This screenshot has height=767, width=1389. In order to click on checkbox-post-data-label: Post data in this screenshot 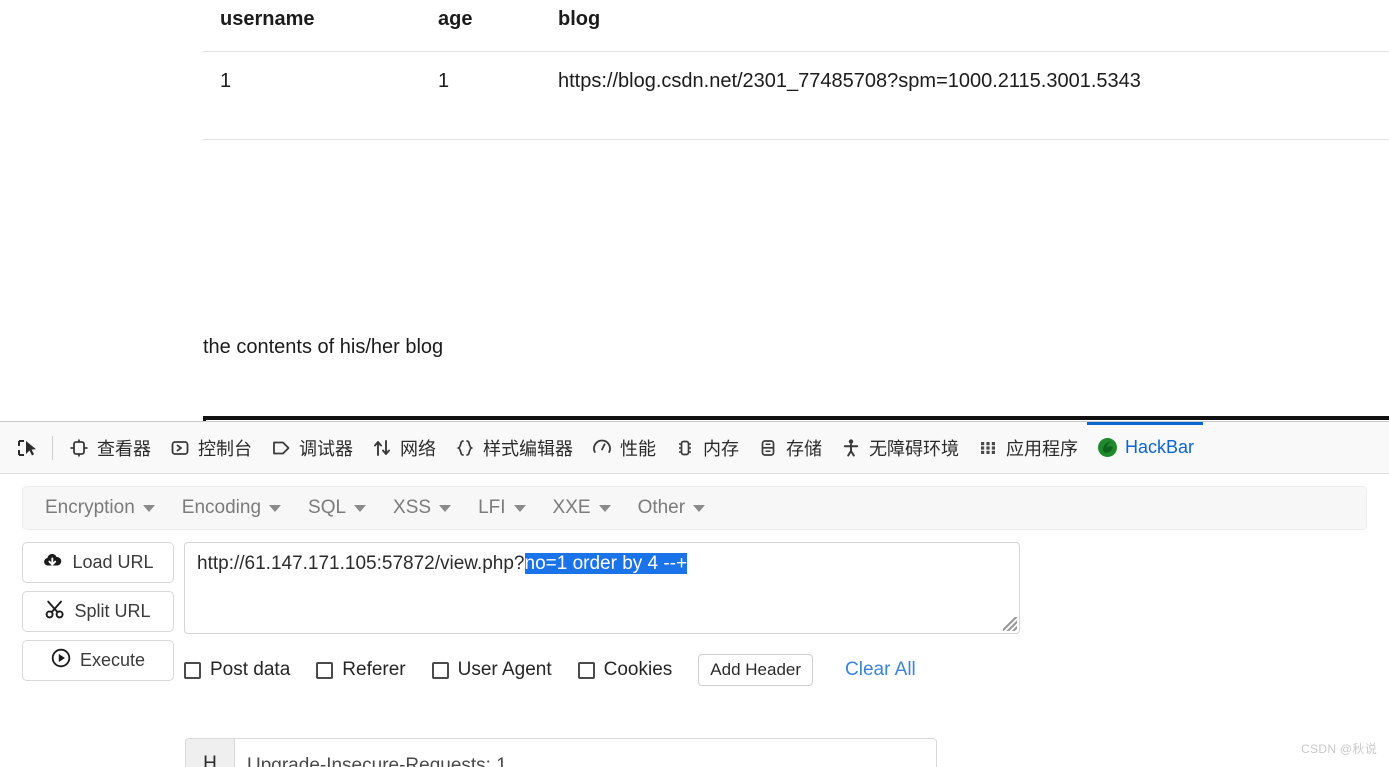, I will do `click(250, 669)`.